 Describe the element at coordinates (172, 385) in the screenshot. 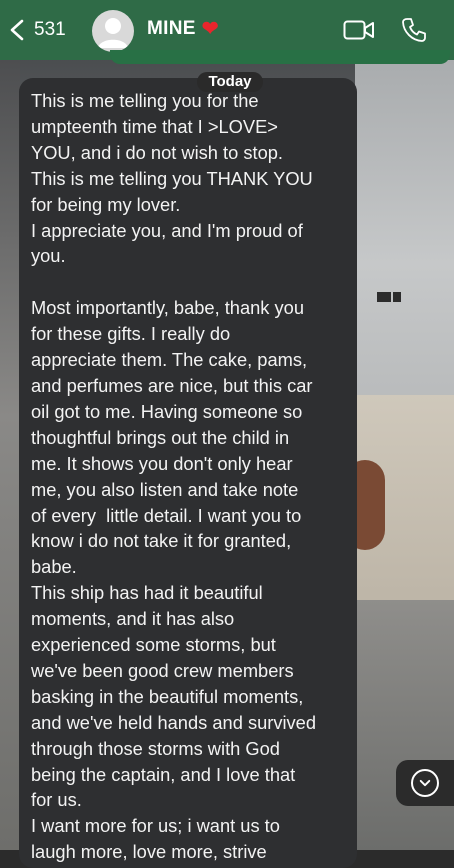

I see `message-line: and perfumes are nice, but this car` at that location.